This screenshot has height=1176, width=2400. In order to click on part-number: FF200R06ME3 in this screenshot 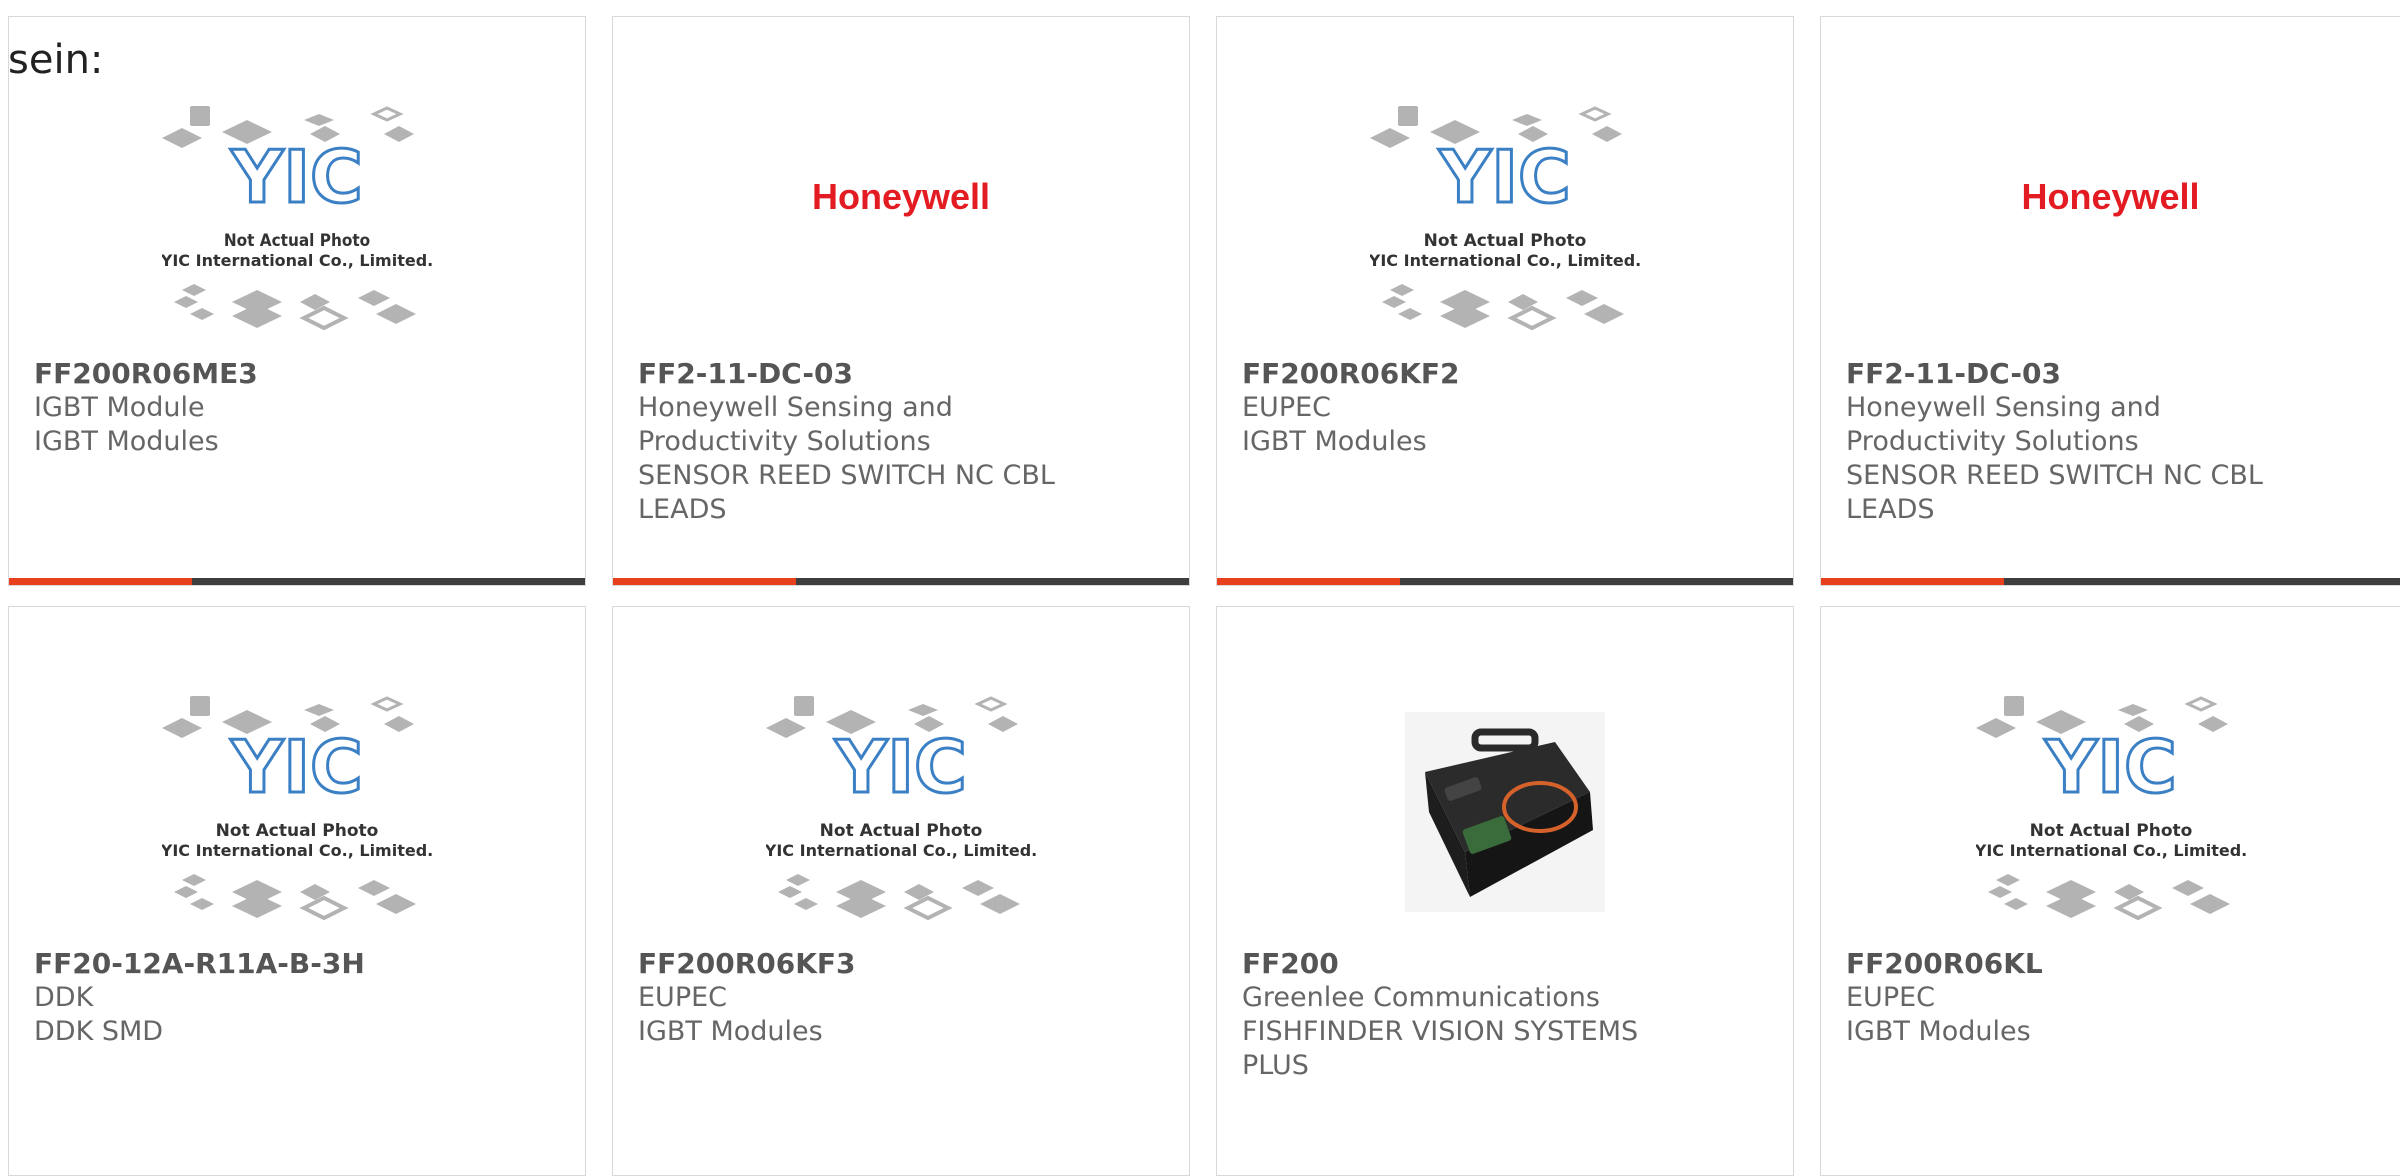, I will do `click(299, 374)`.